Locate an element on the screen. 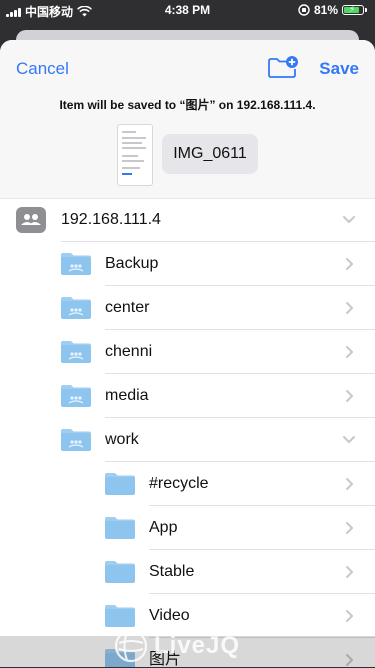  folder-name: App is located at coordinates (163, 527).